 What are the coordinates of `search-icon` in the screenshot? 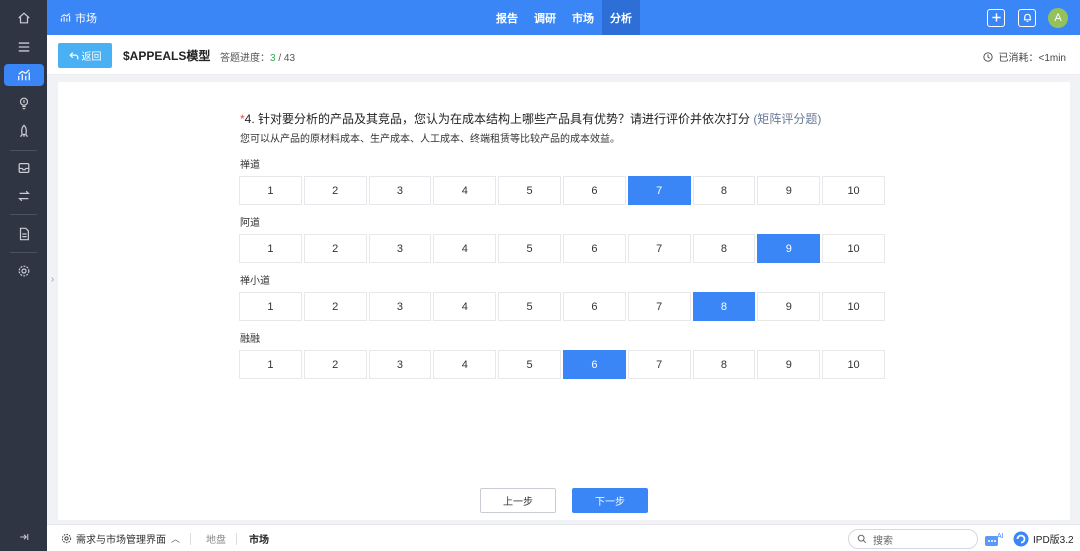 It's located at (862, 539).